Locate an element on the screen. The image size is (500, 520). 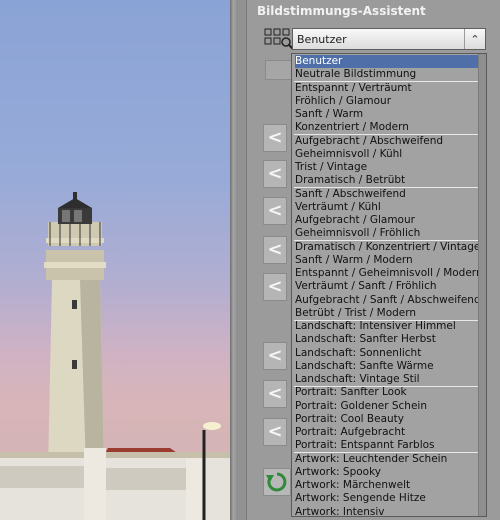
prev-button-6: < is located at coordinates (275, 356).